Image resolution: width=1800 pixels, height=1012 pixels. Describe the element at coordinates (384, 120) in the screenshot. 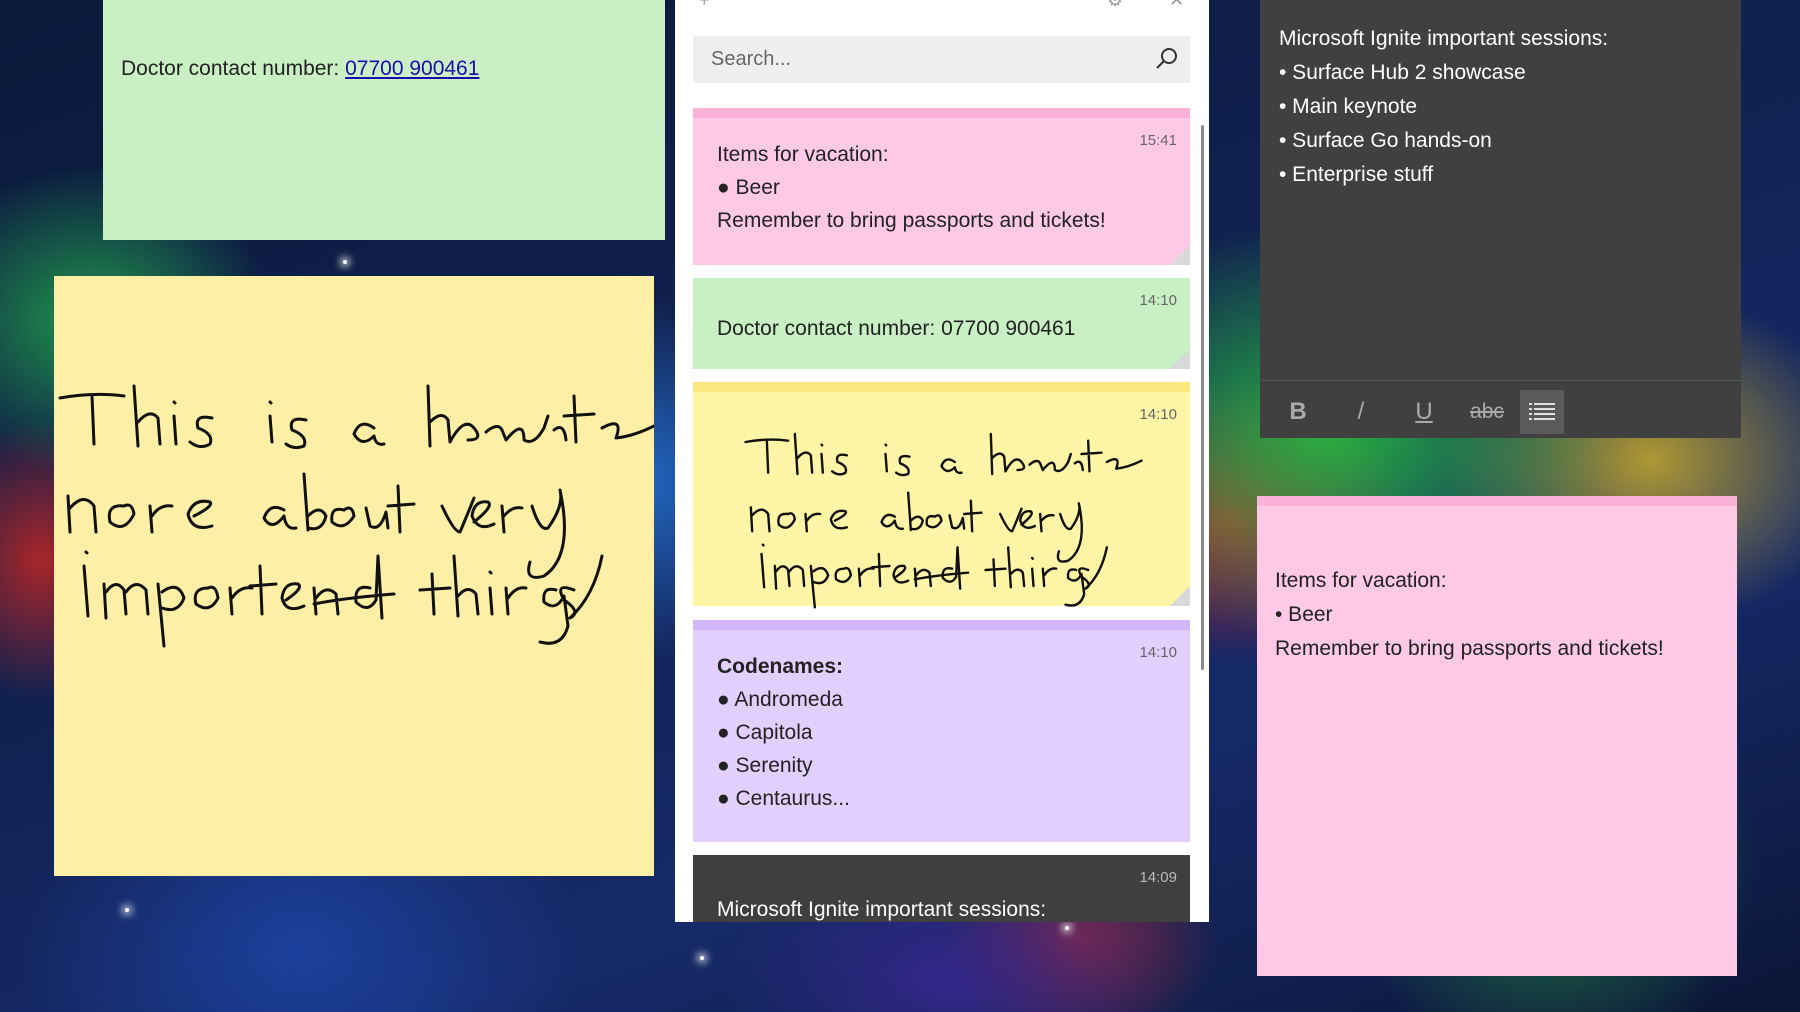

I see `sticky-note-green: Doctor contact number: 07700 900461` at that location.